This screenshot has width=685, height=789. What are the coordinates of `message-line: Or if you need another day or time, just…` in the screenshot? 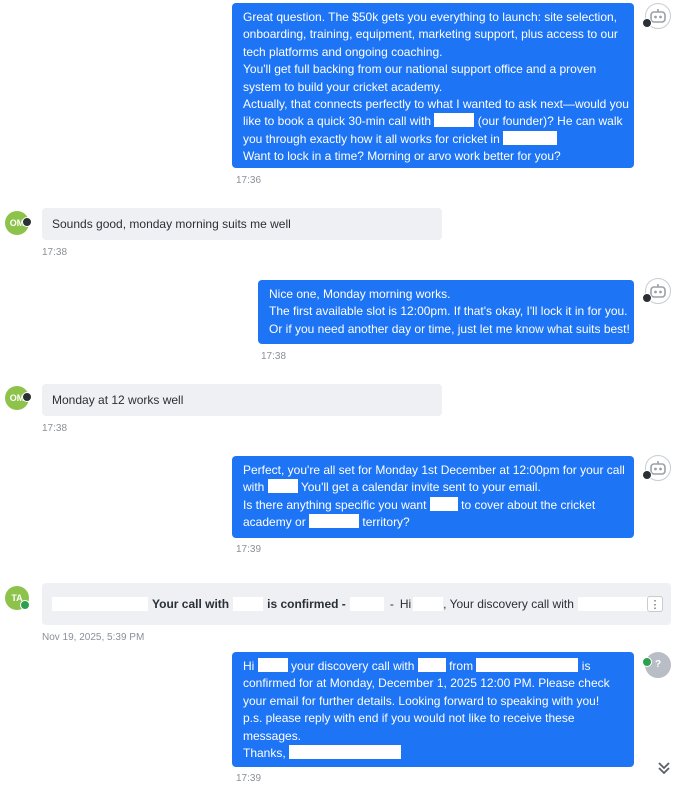 It's located at (449, 328).